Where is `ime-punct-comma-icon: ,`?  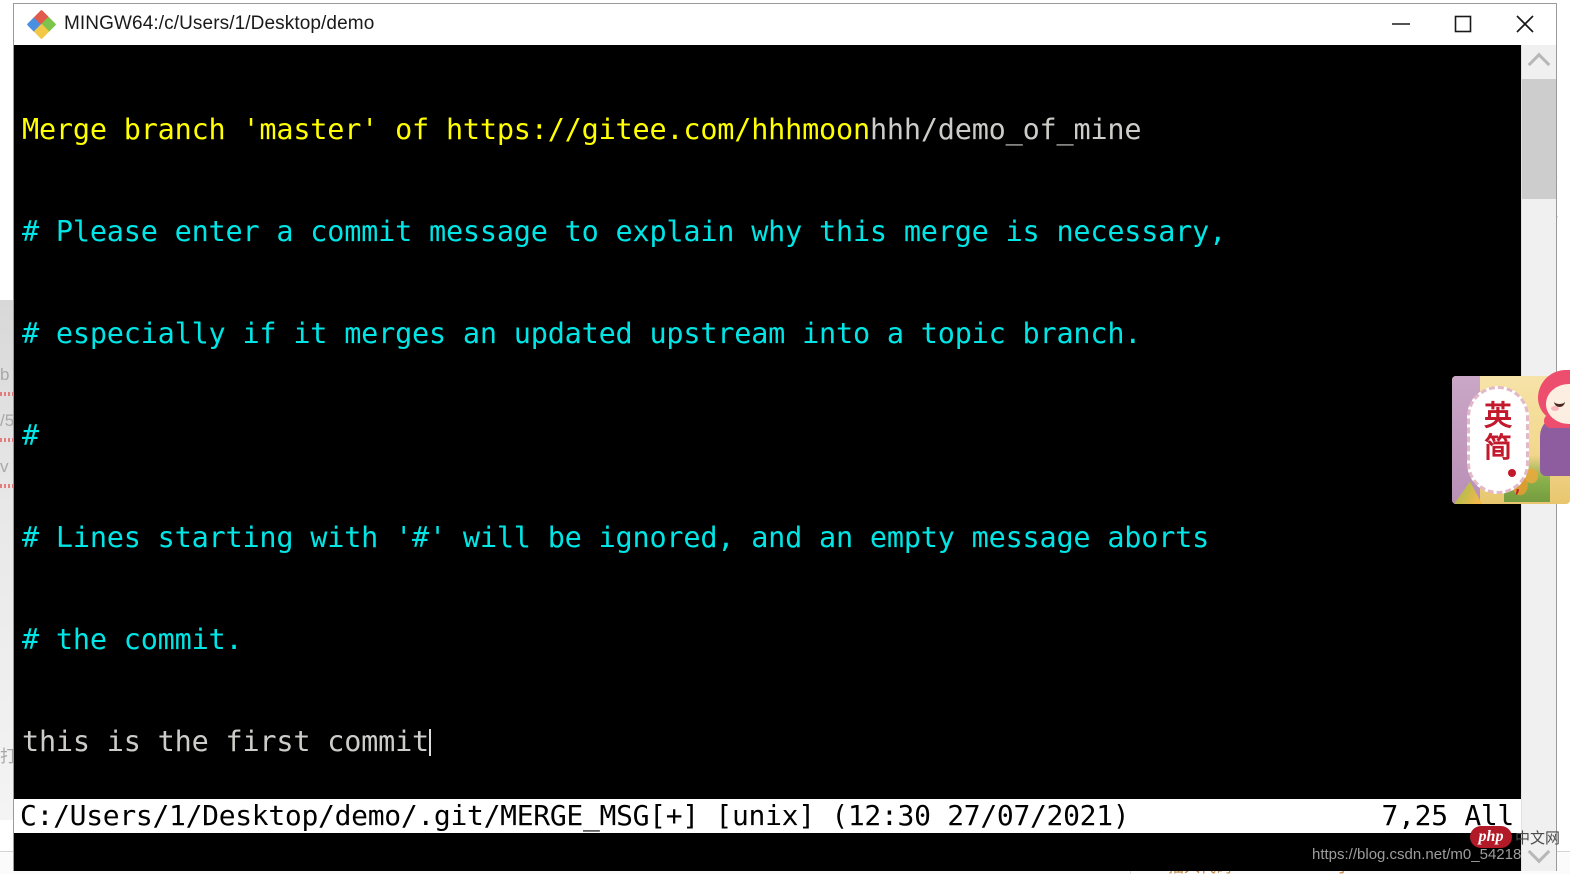 ime-punct-comma-icon: , is located at coordinates (1517, 485).